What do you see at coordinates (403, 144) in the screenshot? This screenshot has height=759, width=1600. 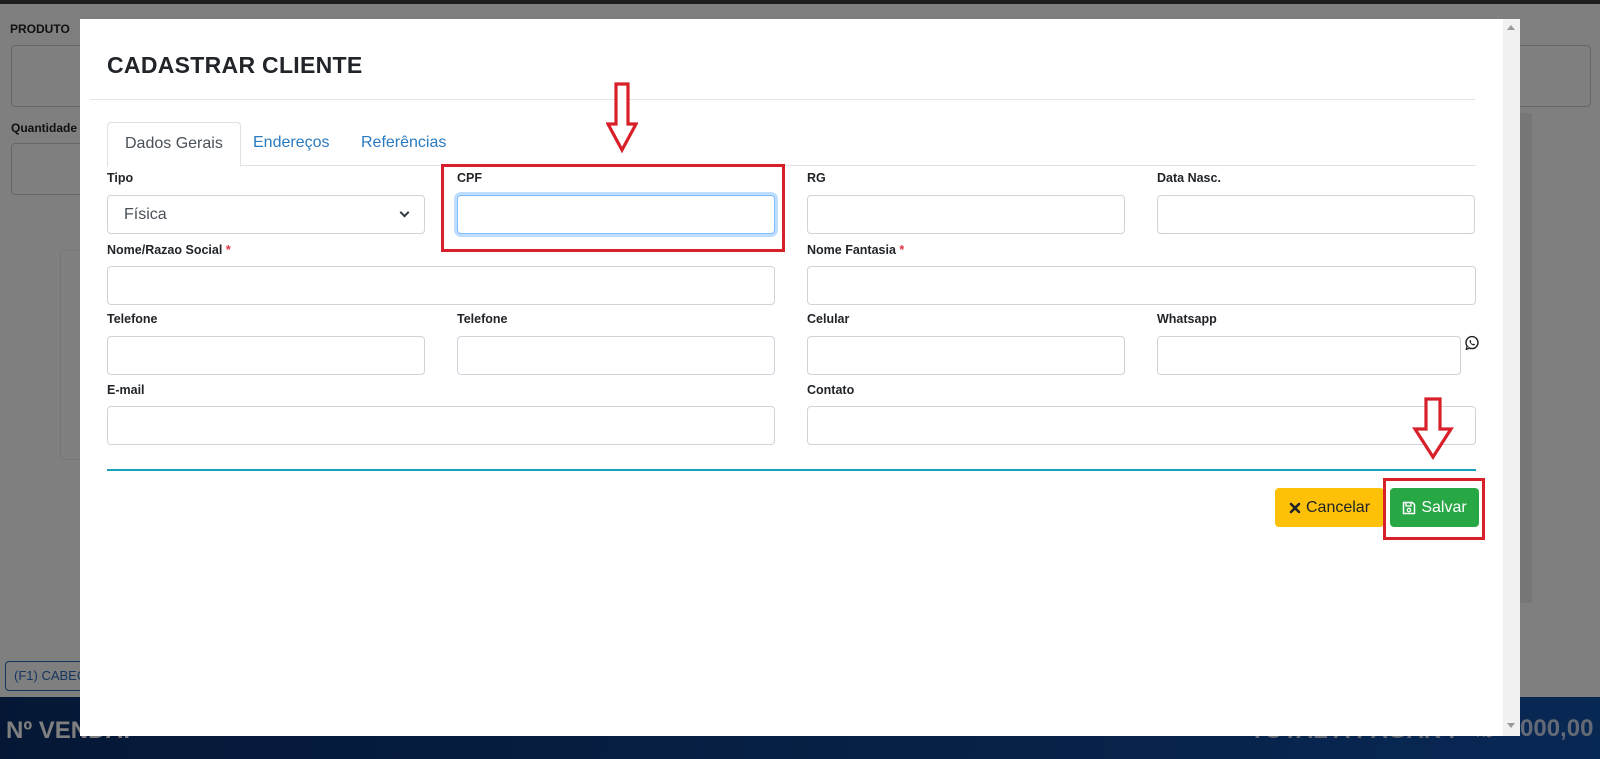 I see `tab-referencias: Referências` at bounding box center [403, 144].